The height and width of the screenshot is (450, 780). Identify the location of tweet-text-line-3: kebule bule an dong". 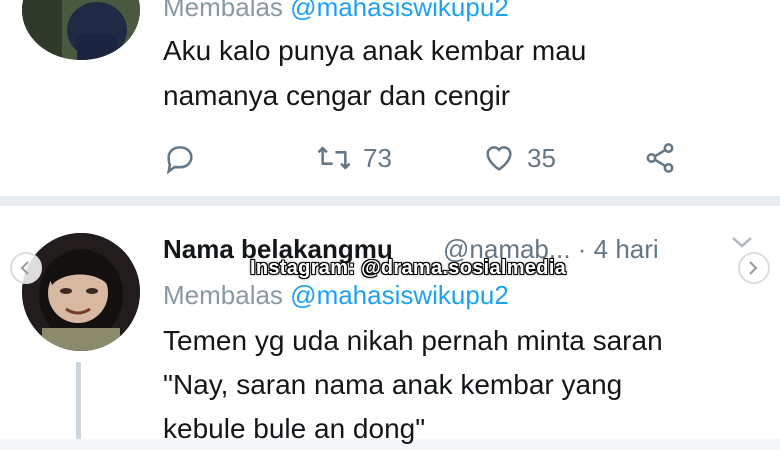
(294, 428).